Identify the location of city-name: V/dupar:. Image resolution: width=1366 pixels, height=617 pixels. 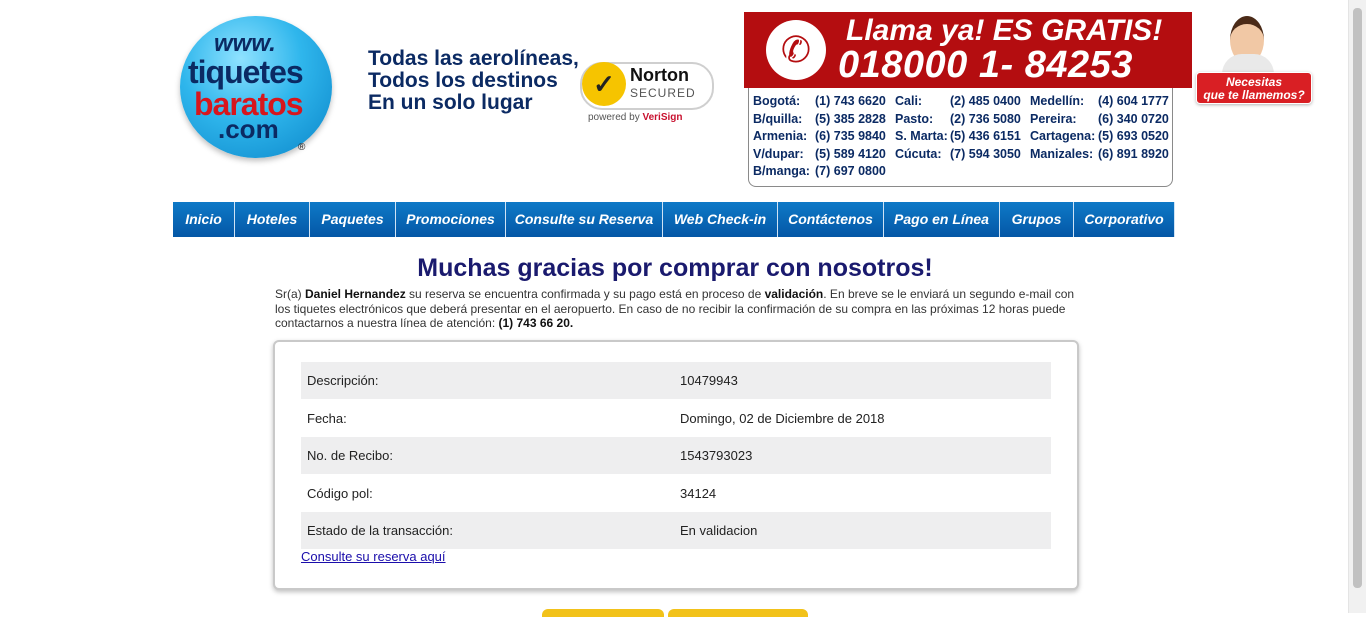
(778, 153).